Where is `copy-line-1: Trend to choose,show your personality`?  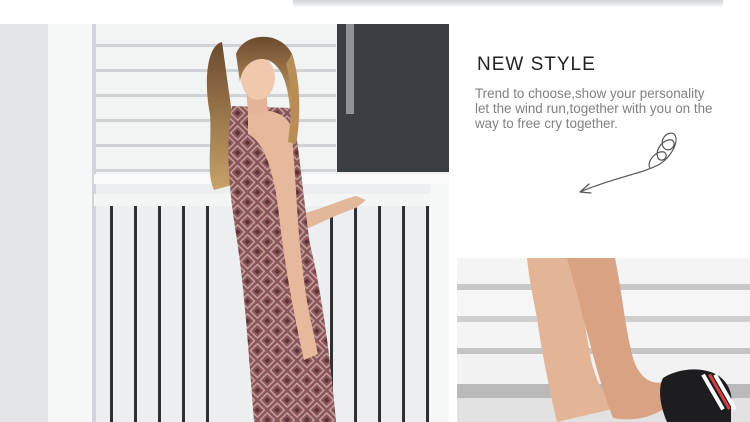
copy-line-1: Trend to choose,show your personality is located at coordinates (590, 93).